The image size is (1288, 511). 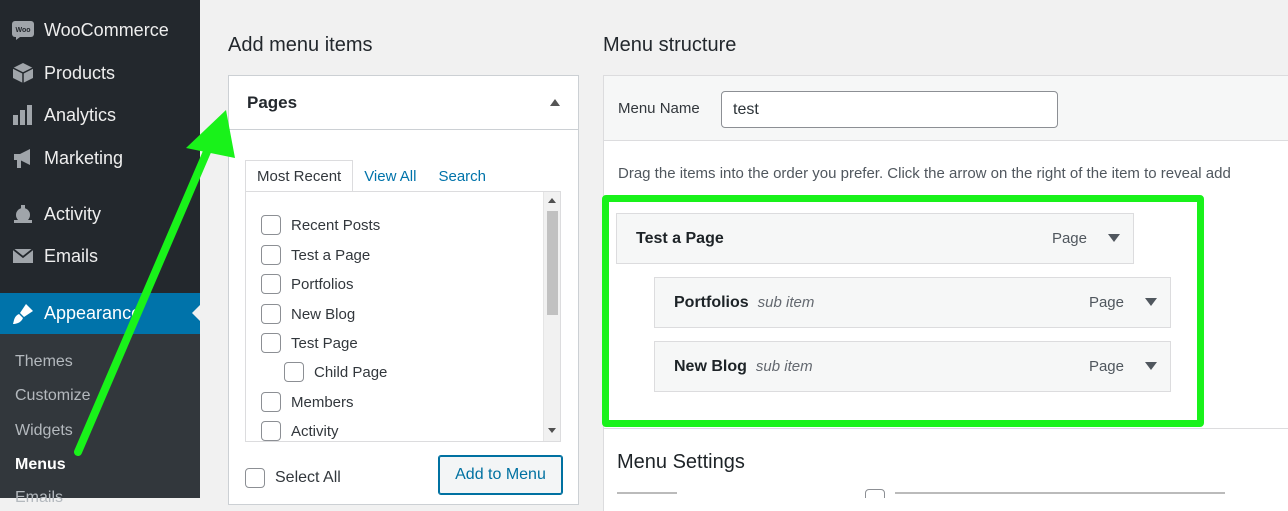 What do you see at coordinates (93, 313) in the screenshot?
I see `sidebar-item-label: Appearance` at bounding box center [93, 313].